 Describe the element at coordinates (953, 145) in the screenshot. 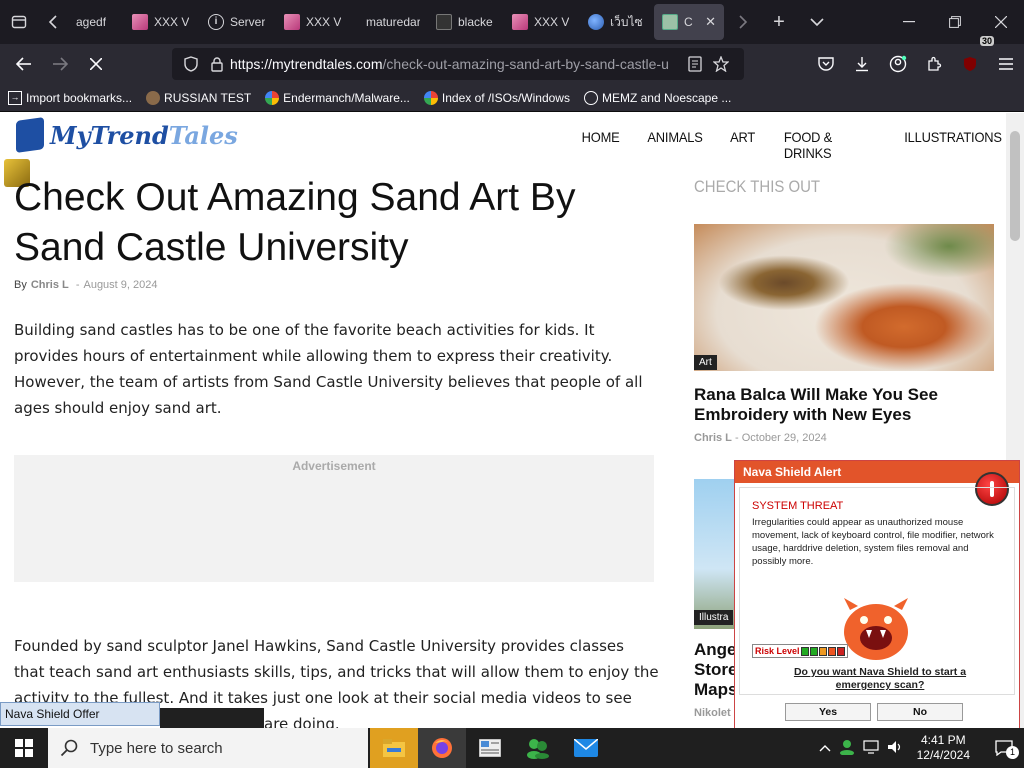

I see `nav-illustrations: ILLUSTRATIONS` at that location.